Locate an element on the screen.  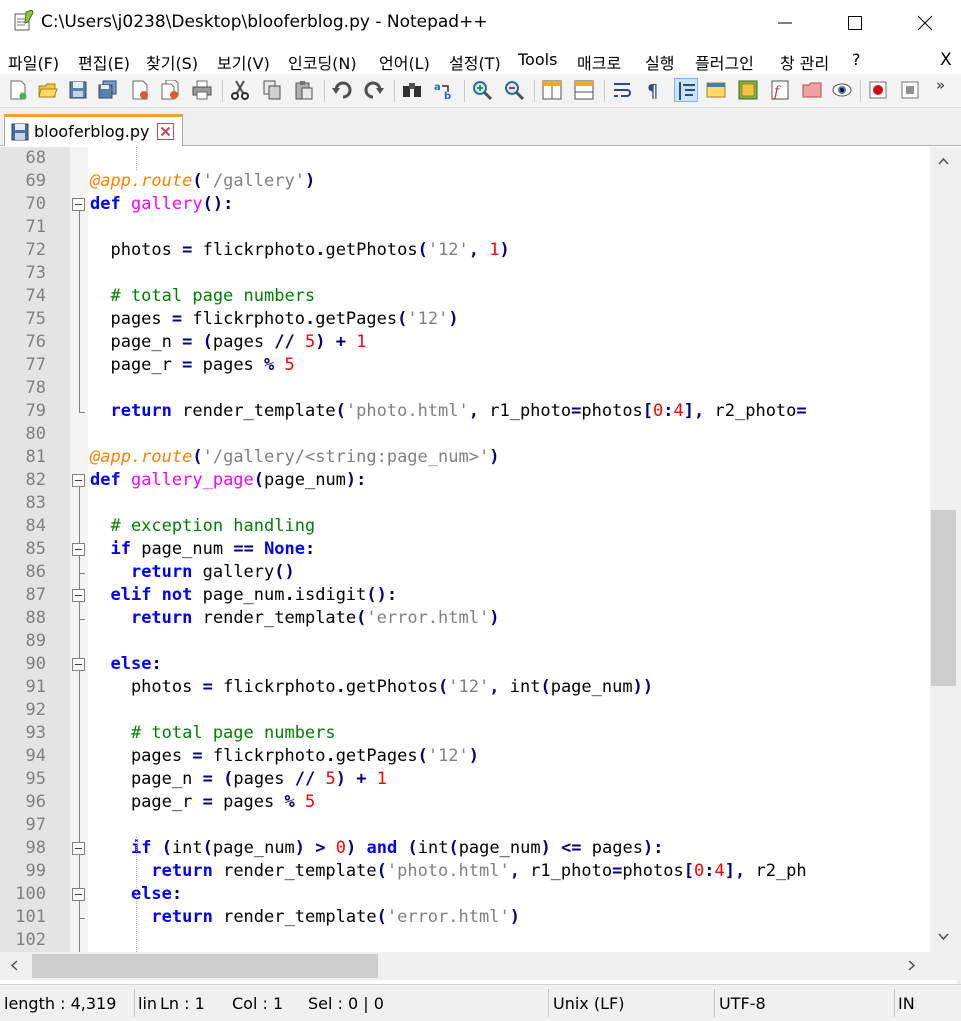
code-line: 71 is located at coordinates (465, 227).